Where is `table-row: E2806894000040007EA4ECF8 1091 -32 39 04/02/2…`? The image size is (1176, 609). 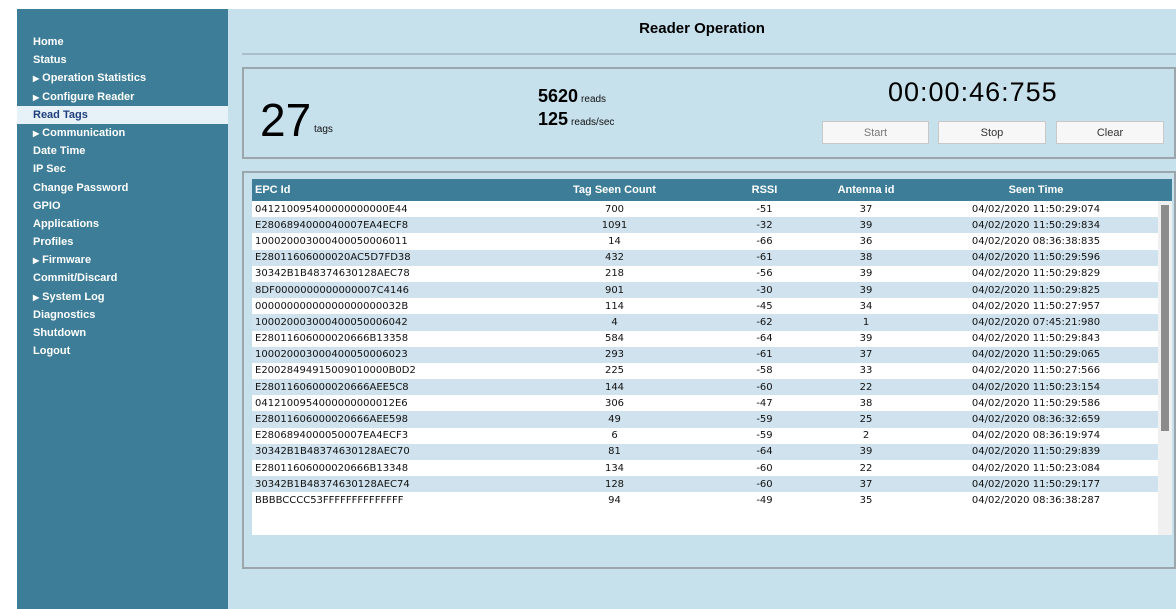 table-row: E2806894000040007EA4ECF8 1091 -32 39 04/02/2… is located at coordinates (712, 225).